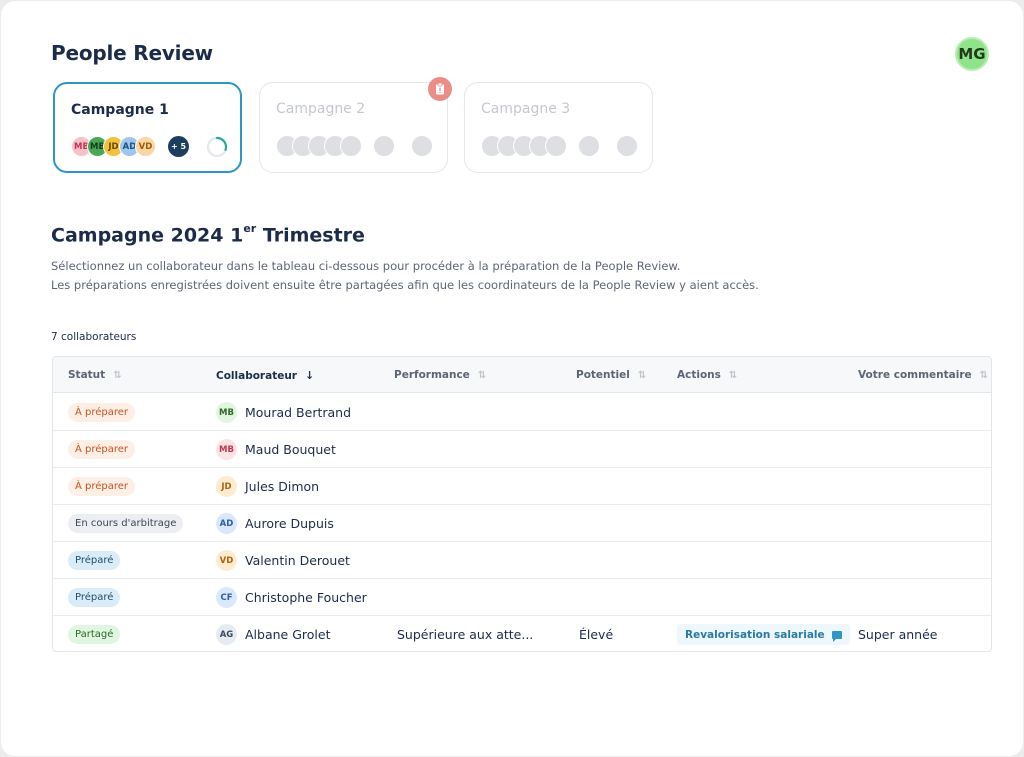  What do you see at coordinates (310, 235) in the screenshot?
I see `section-title-rest: Trimestre` at bounding box center [310, 235].